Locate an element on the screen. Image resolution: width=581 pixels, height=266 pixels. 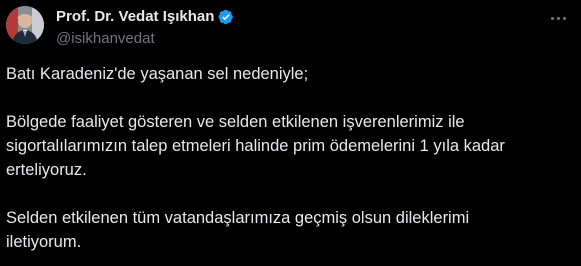
author-avatar is located at coordinates (25, 25).